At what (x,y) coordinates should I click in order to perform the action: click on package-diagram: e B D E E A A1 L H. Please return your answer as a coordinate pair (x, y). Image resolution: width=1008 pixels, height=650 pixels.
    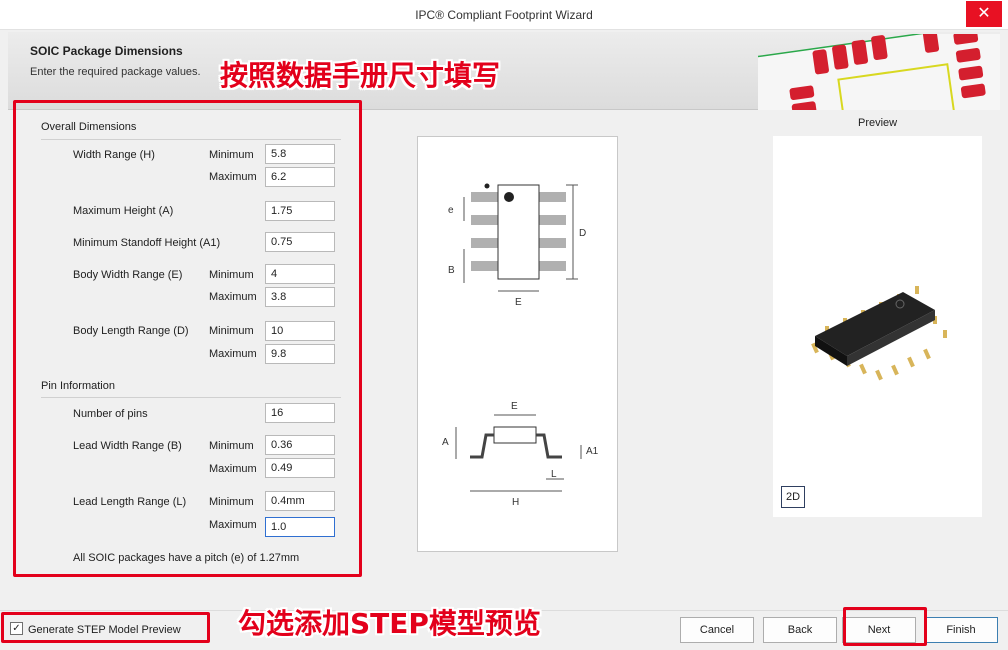
    Looking at the image, I should click on (520, 345).